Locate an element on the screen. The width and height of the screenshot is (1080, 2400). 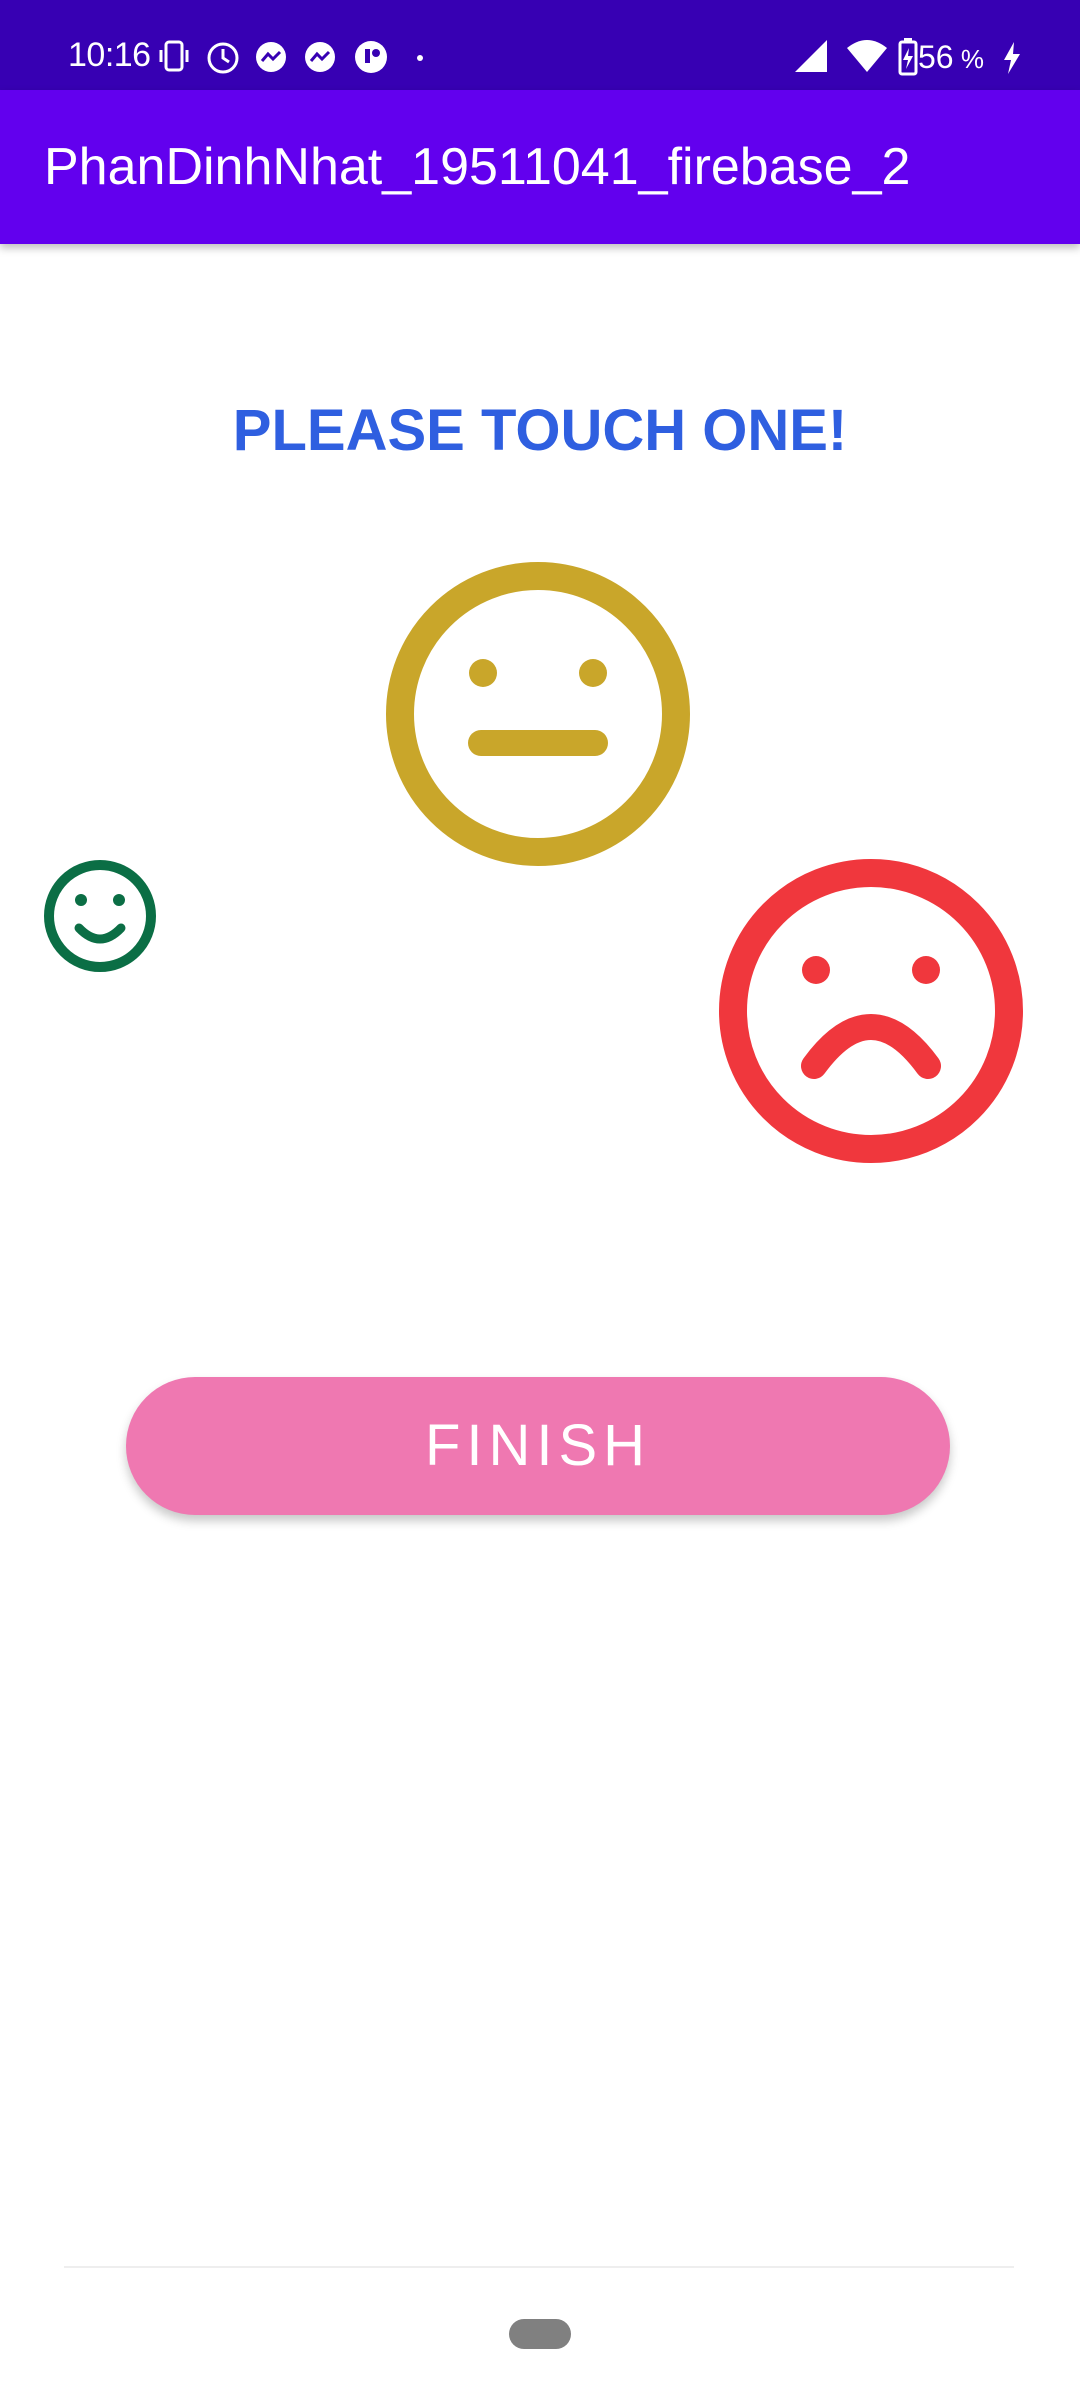
status-bar: 10:16 56 % is located at coordinates (540, 45).